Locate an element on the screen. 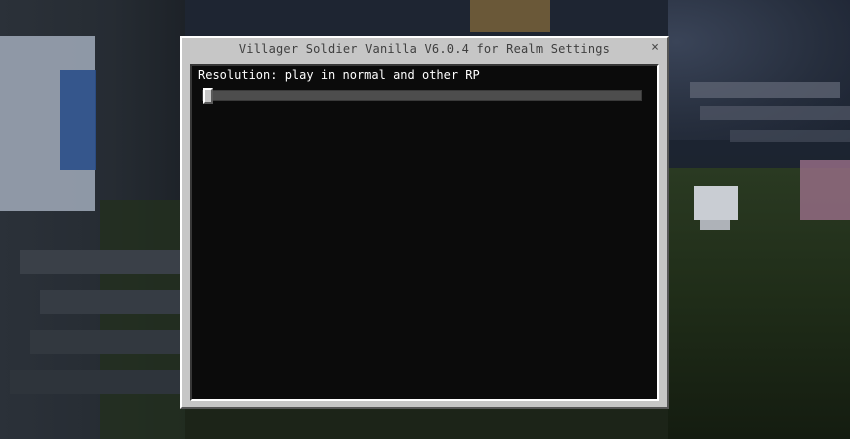 This screenshot has height=439, width=850. ghast-tentacles is located at coordinates (715, 225).